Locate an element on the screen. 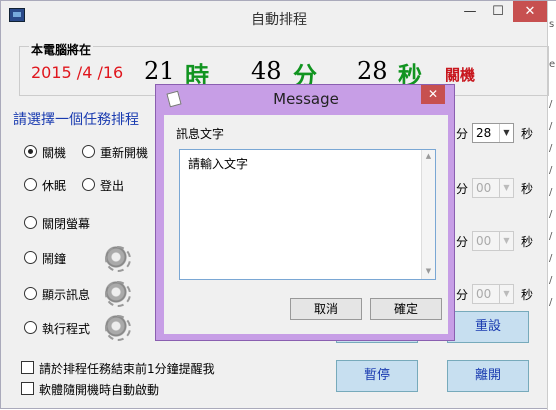  radio-hibernate-label: 休眠 is located at coordinates (54, 186).